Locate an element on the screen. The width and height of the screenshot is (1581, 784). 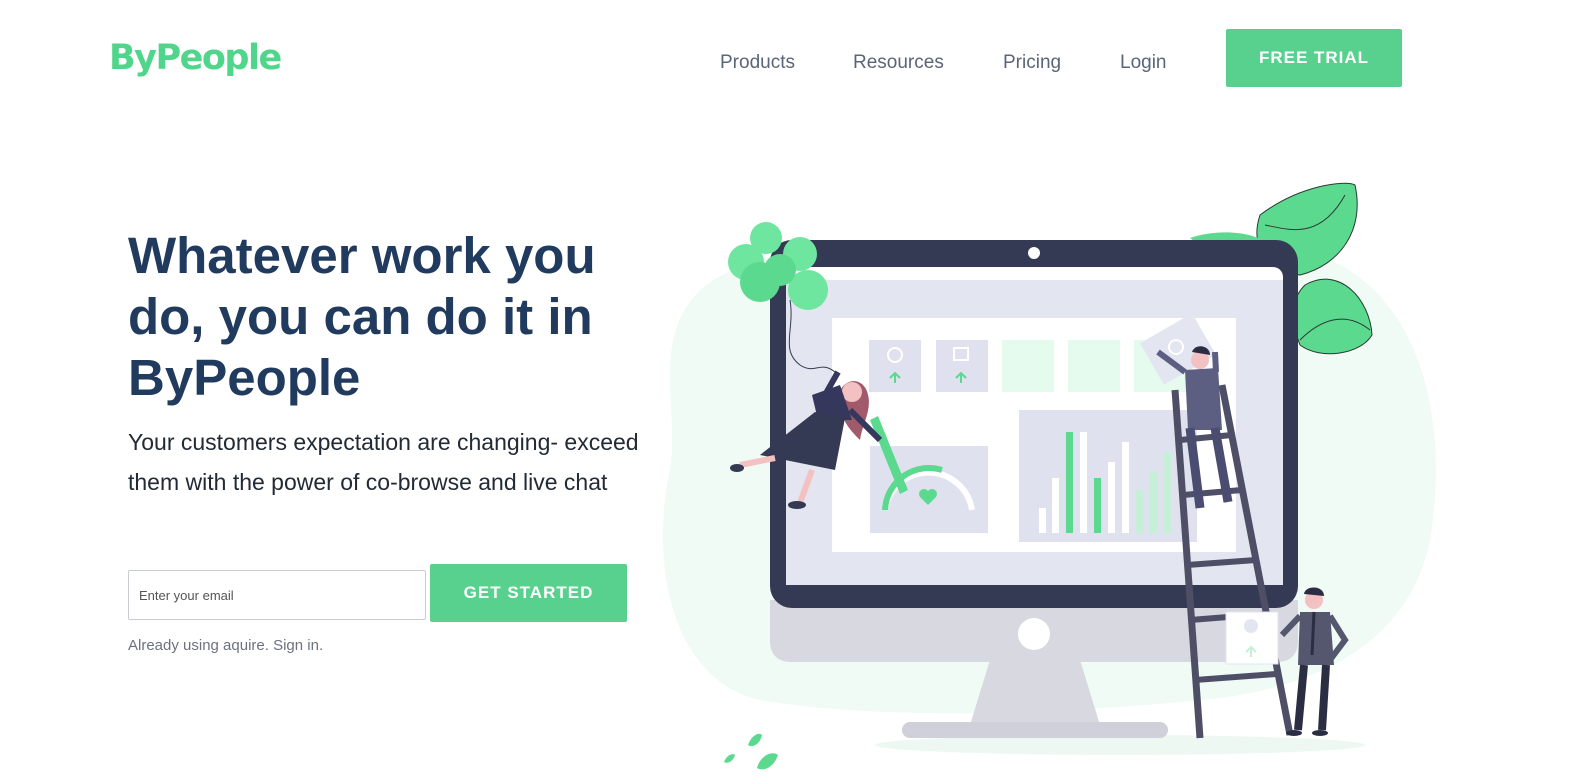
signin-prefix: Already using aquire. is located at coordinates (198, 645).